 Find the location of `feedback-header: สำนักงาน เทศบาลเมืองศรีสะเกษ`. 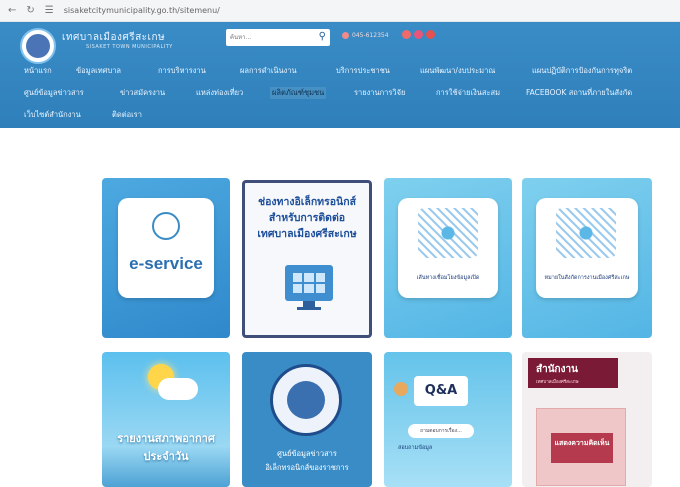

feedback-header: สำนักงาน เทศบาลเมืองศรีสะเกษ is located at coordinates (573, 373).